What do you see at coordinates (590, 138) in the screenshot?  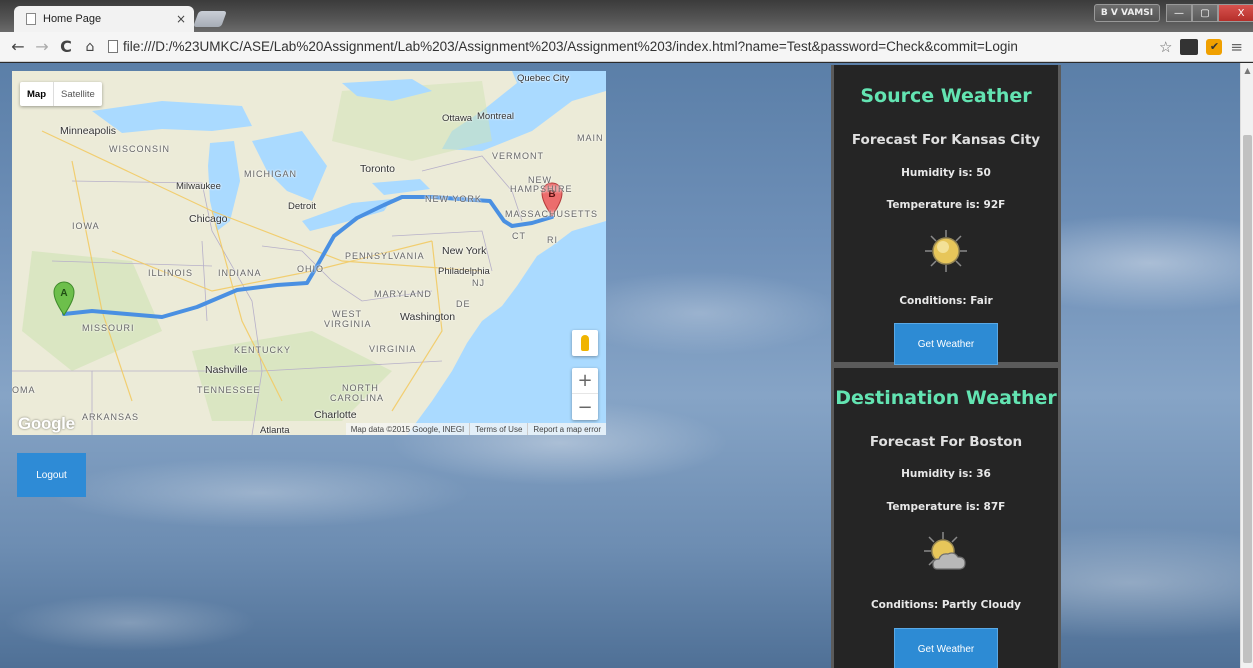 I see `map-label-main: MAIN` at bounding box center [590, 138].